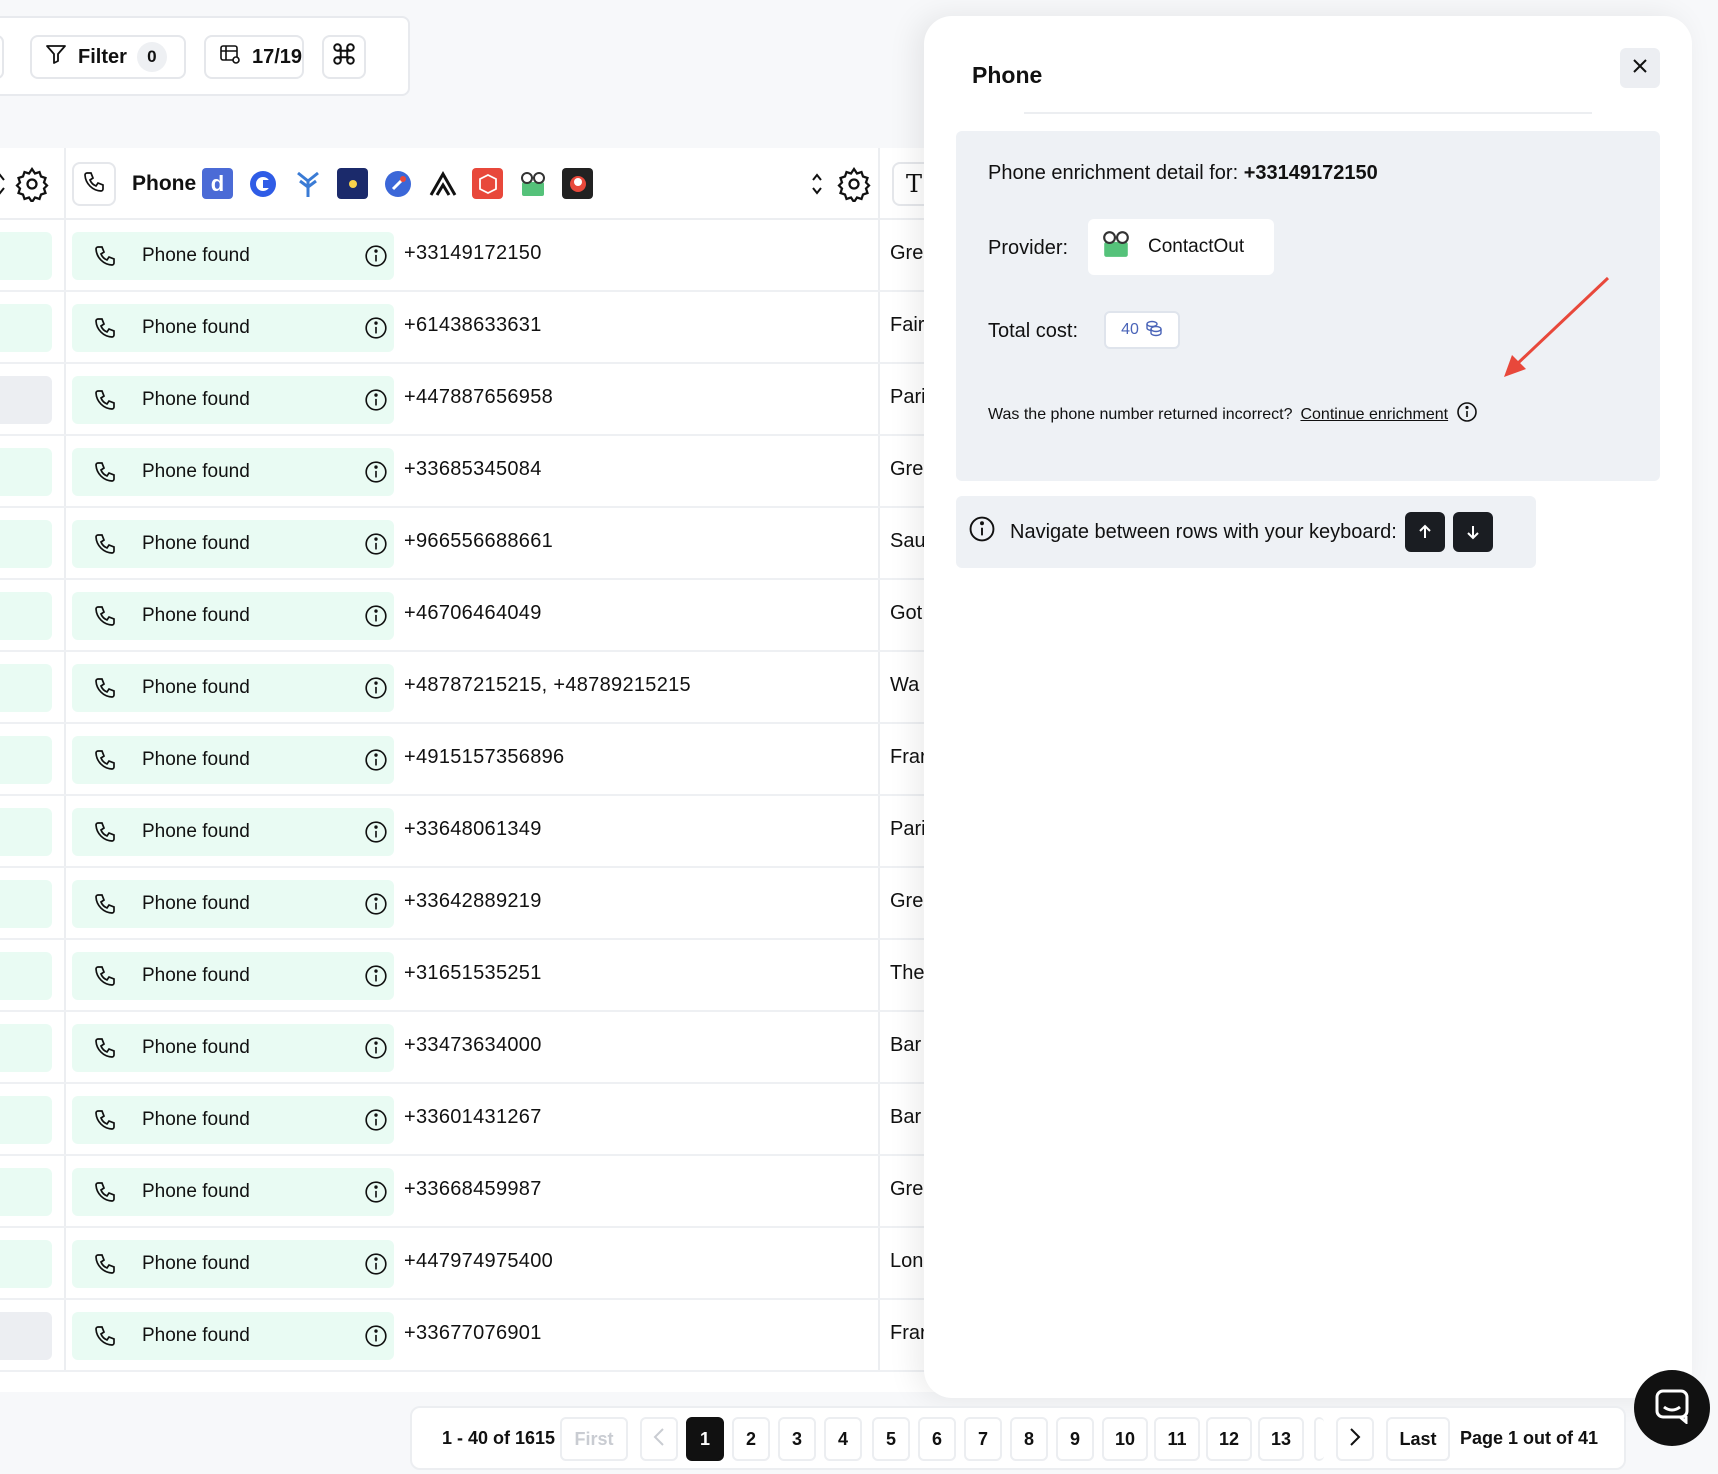  Describe the element at coordinates (1281, 1439) in the screenshot. I see `page-button: 13` at that location.